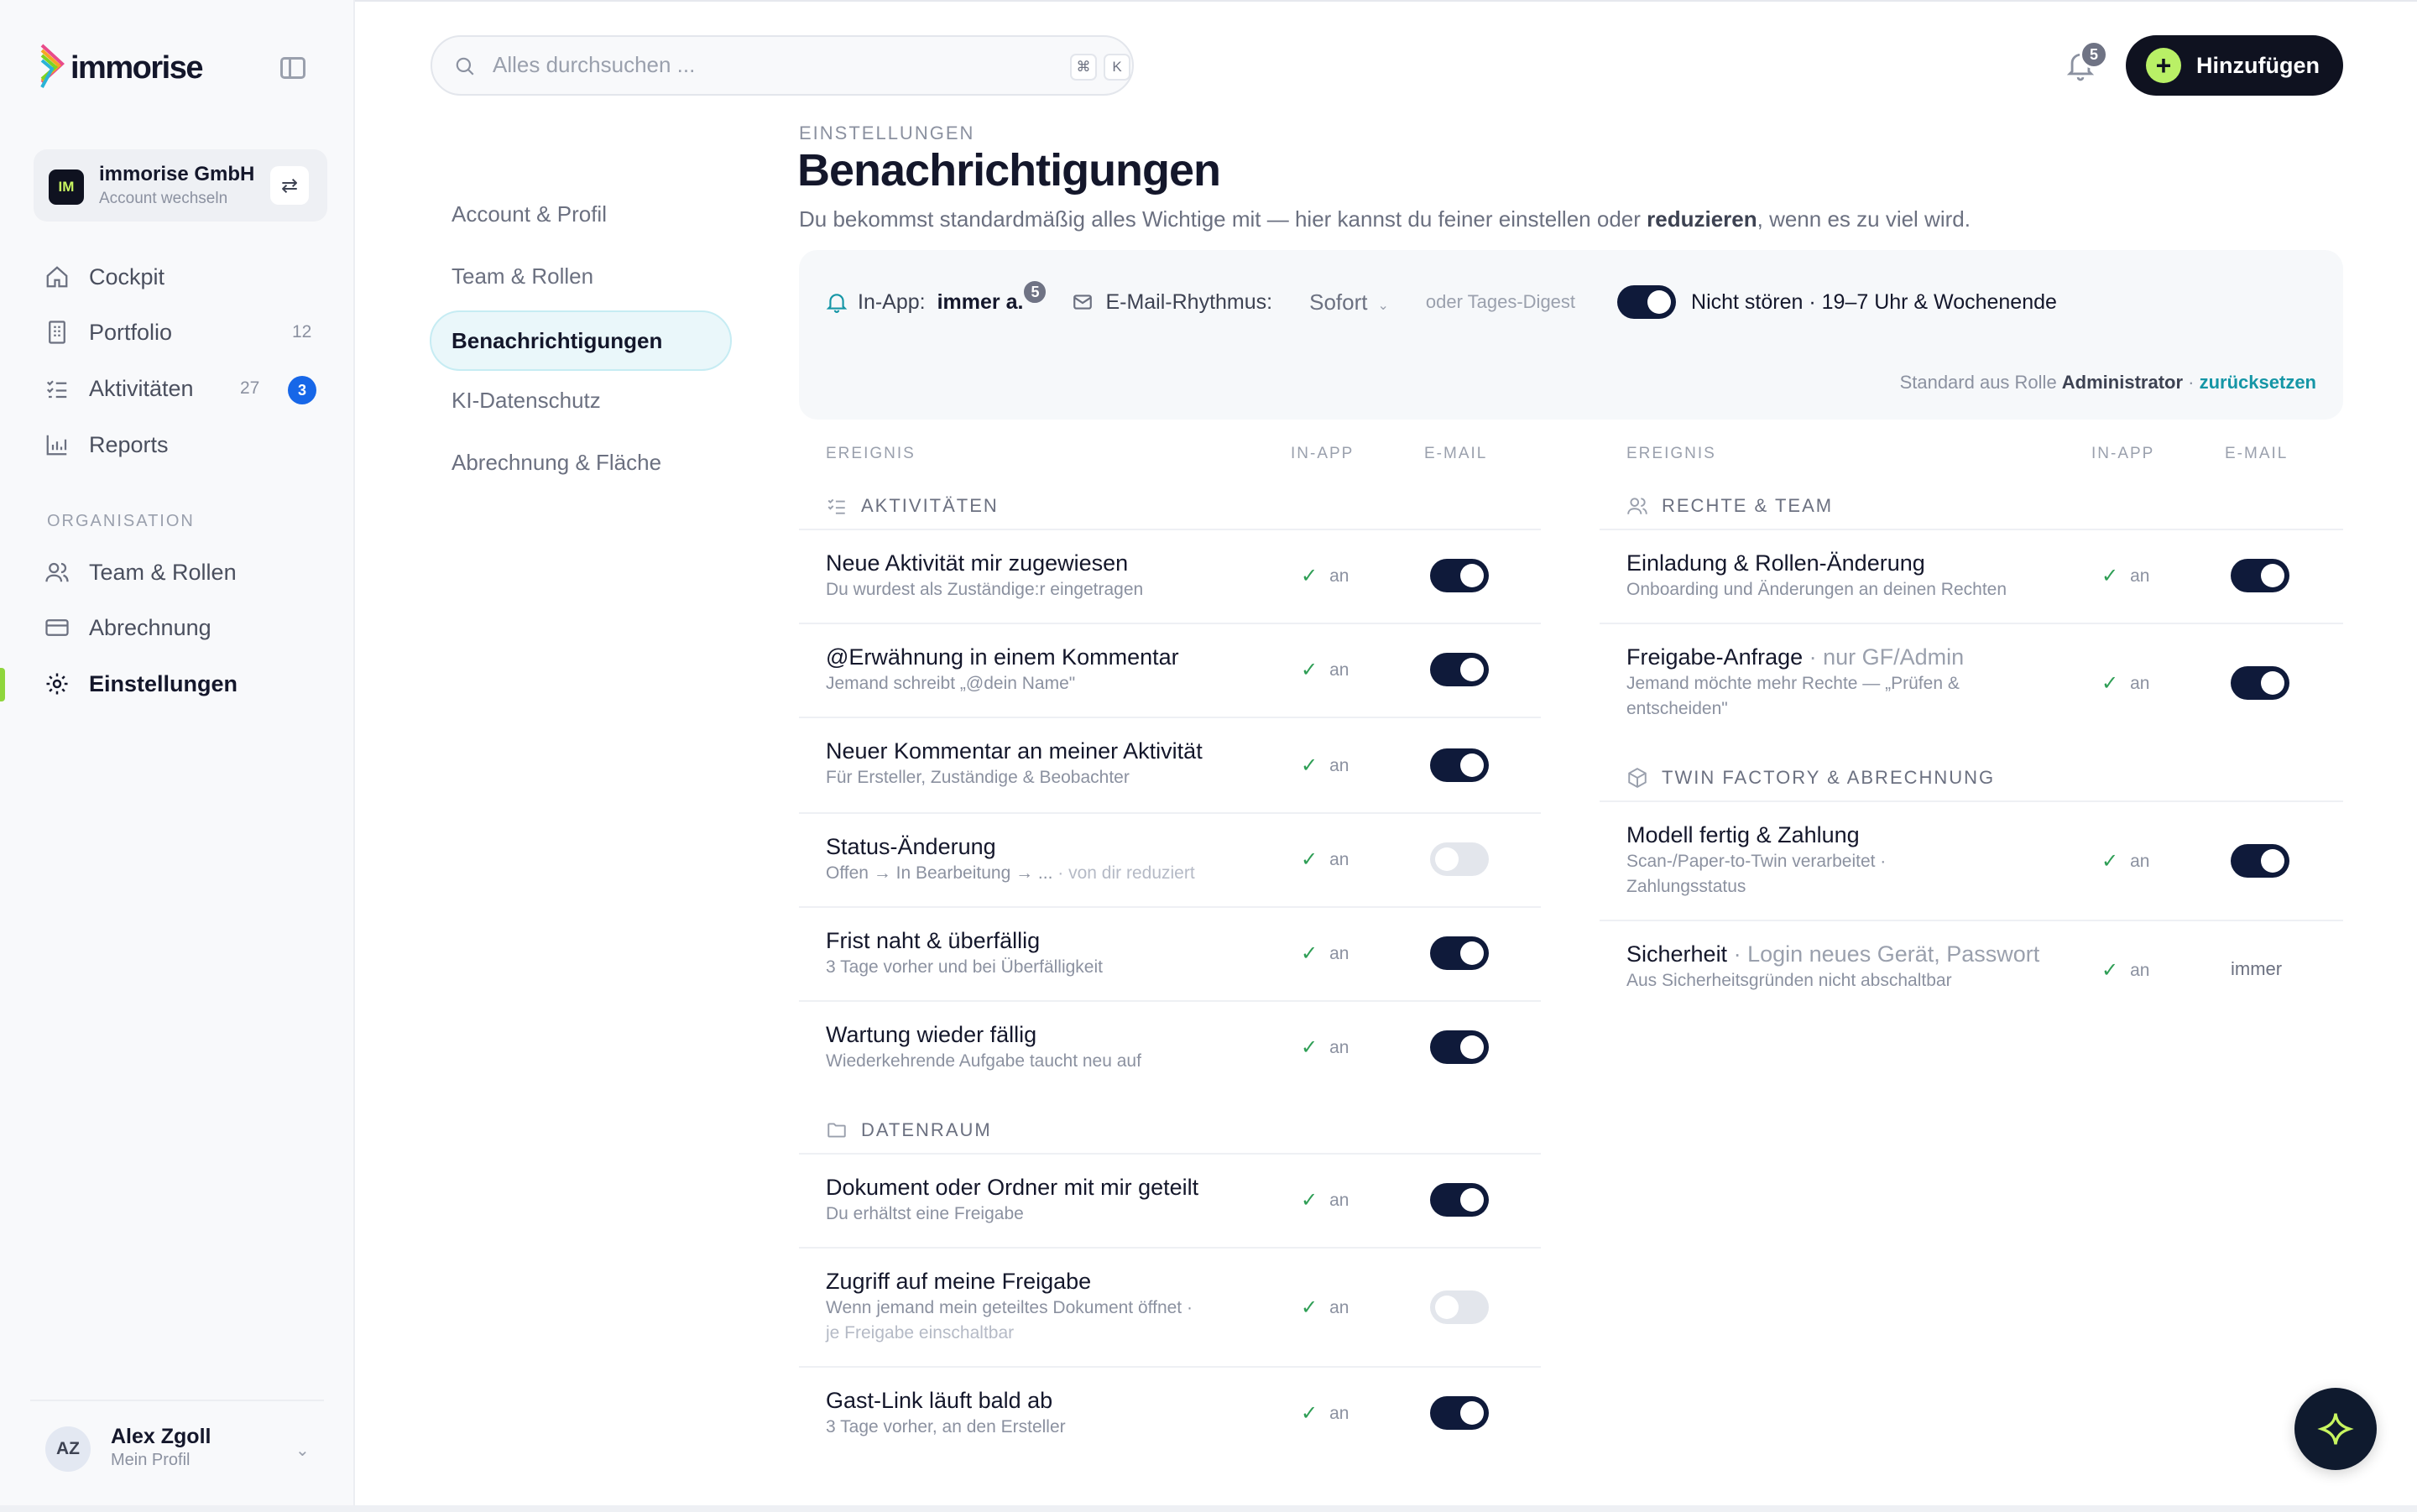 Image resolution: width=2417 pixels, height=1512 pixels. I want to click on subnav-billing-area: Abrechnung & Fläche, so click(556, 463).